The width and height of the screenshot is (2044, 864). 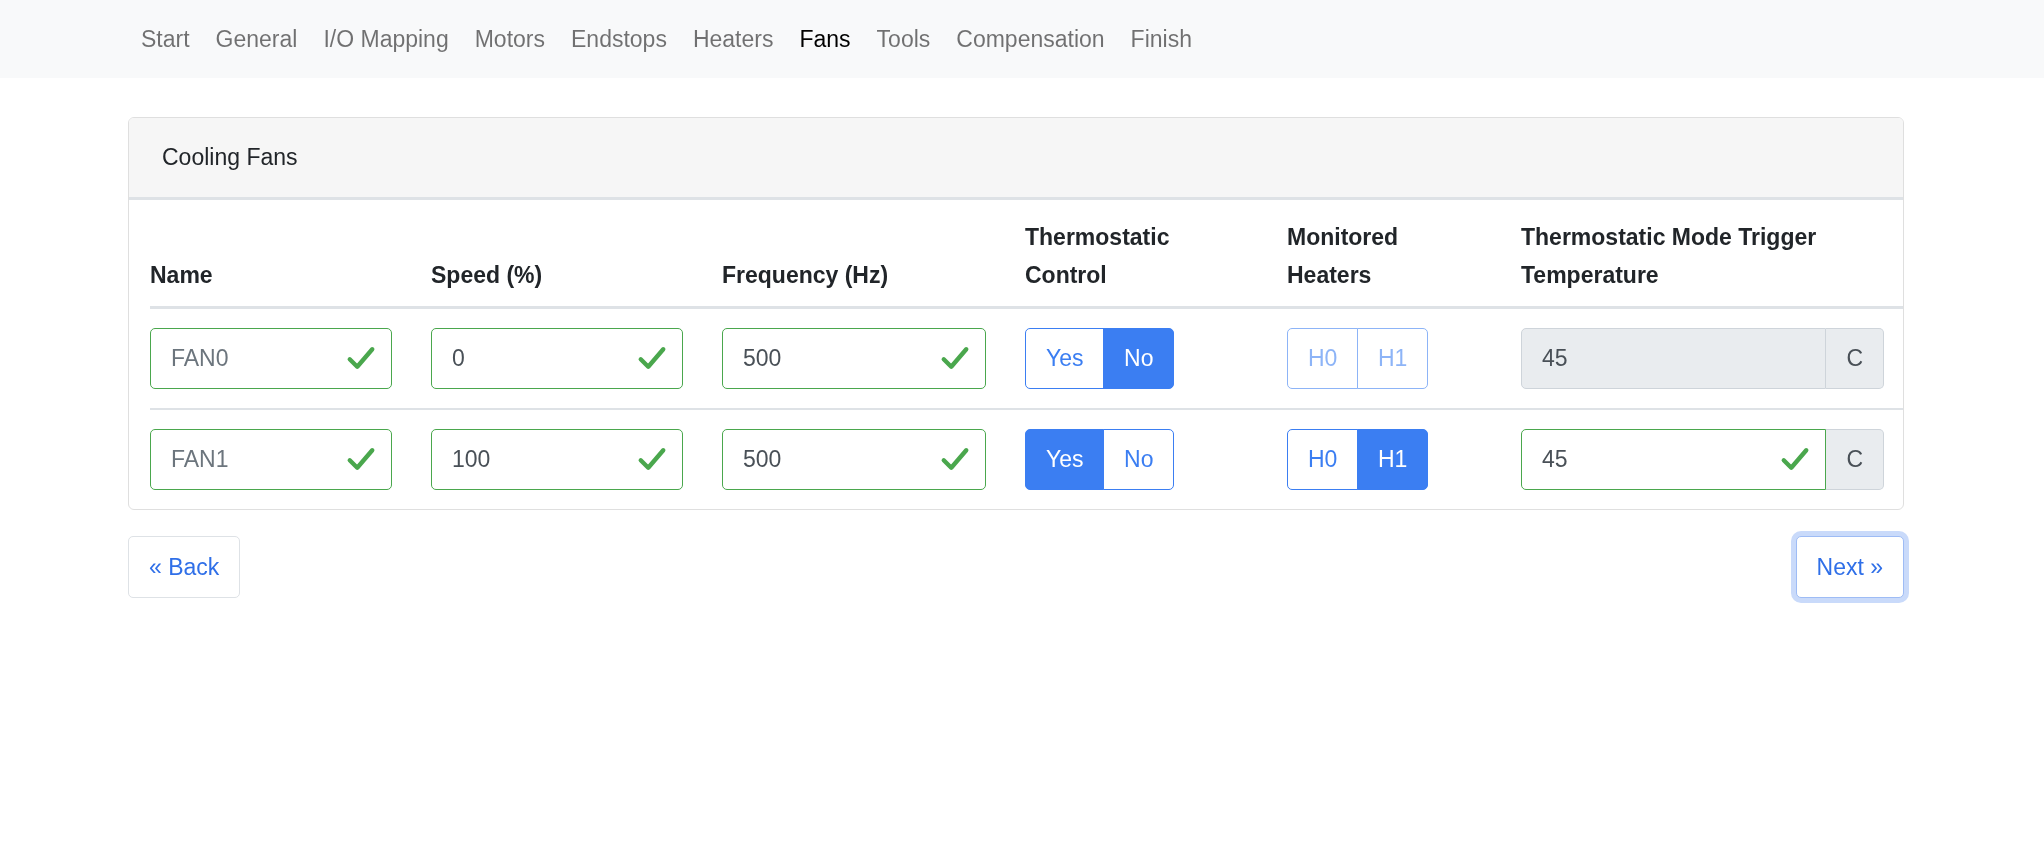 What do you see at coordinates (1669, 256) in the screenshot?
I see `column-header: Thermostatic Mode Trigger Temperature` at bounding box center [1669, 256].